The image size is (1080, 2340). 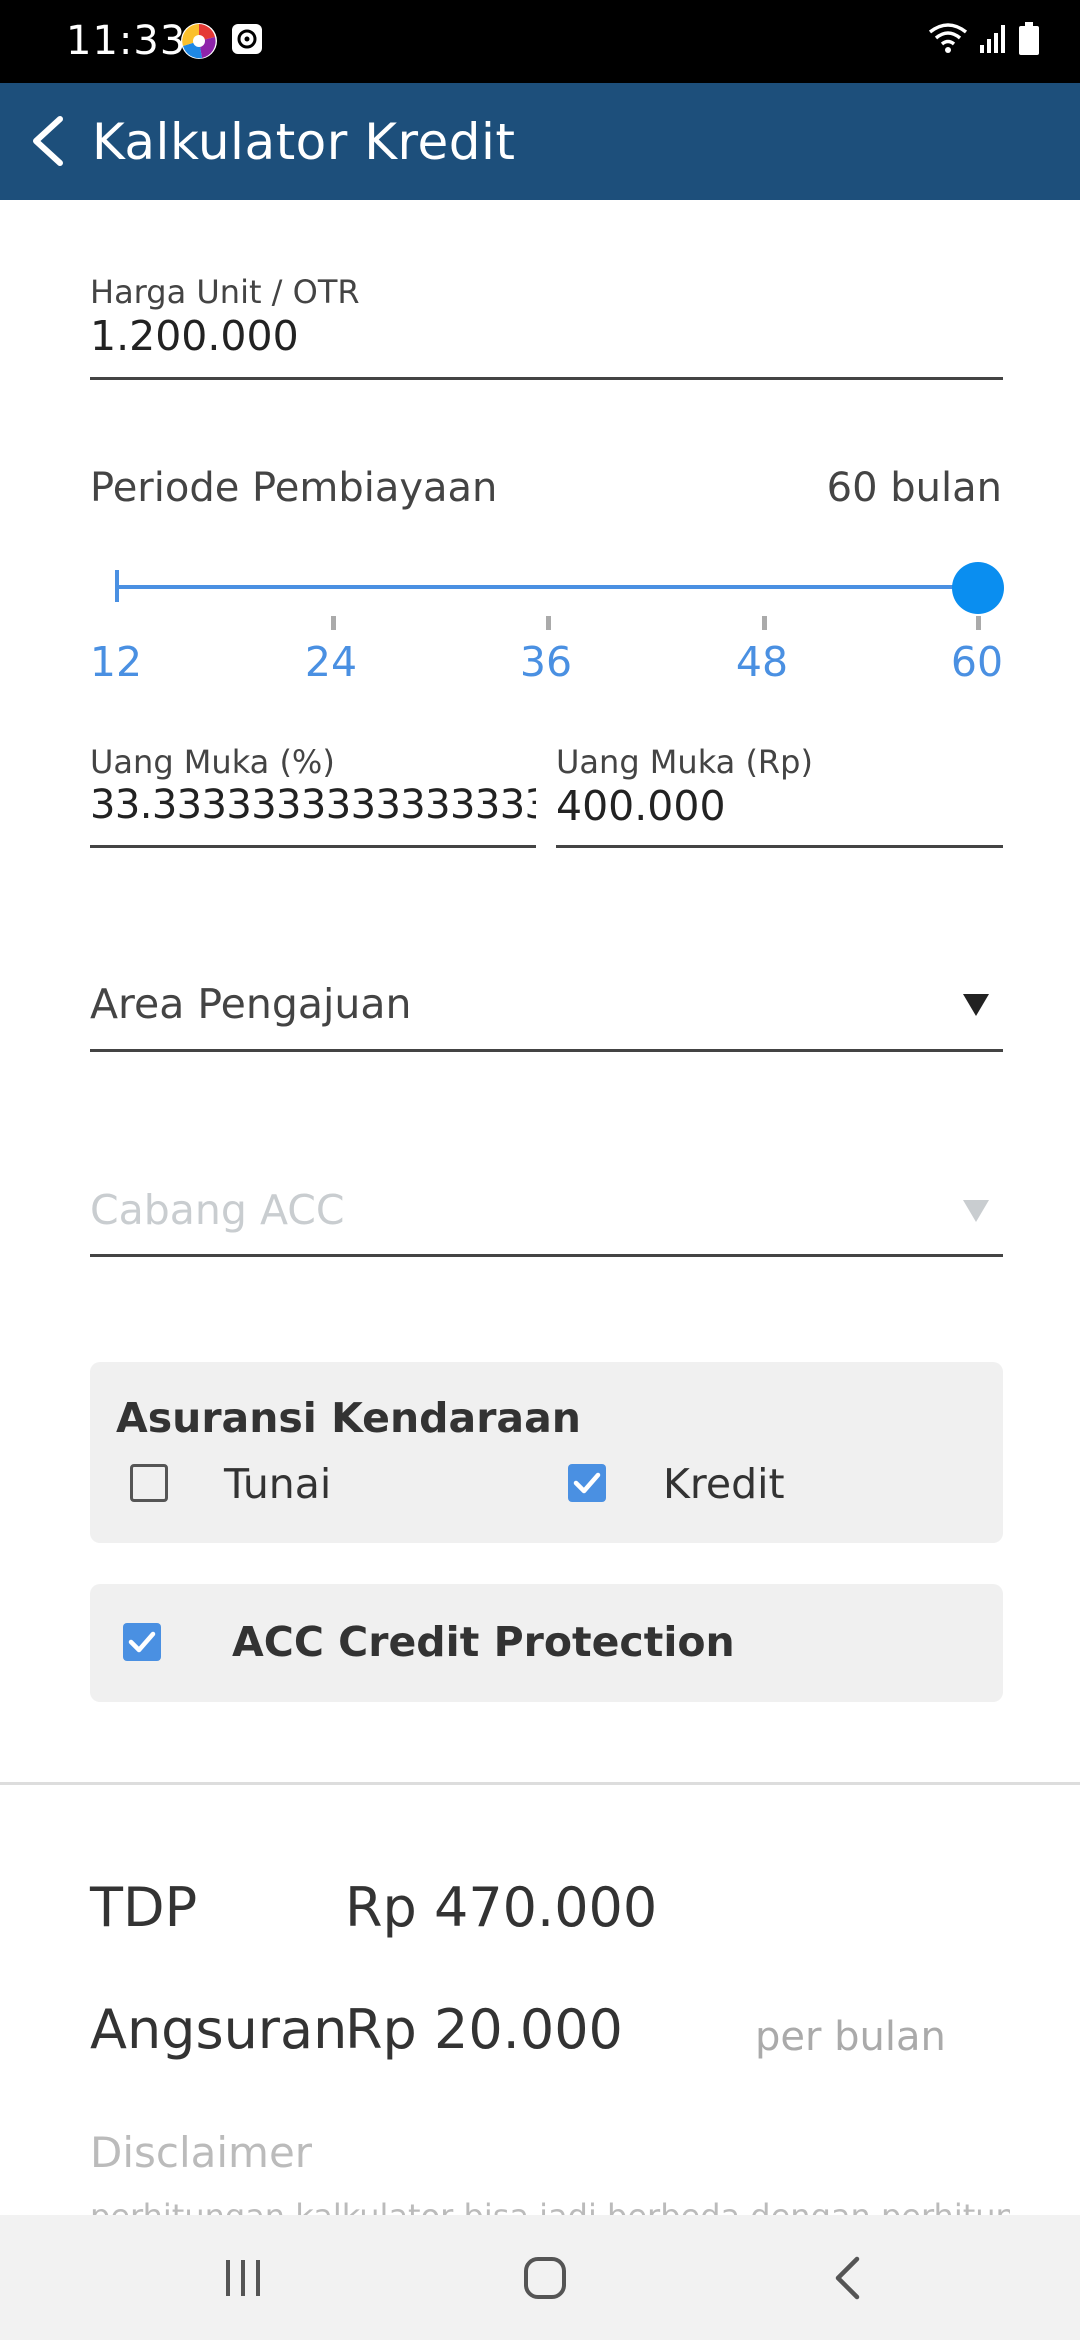 What do you see at coordinates (116, 662) in the screenshot?
I see `slider-label-12: 12` at bounding box center [116, 662].